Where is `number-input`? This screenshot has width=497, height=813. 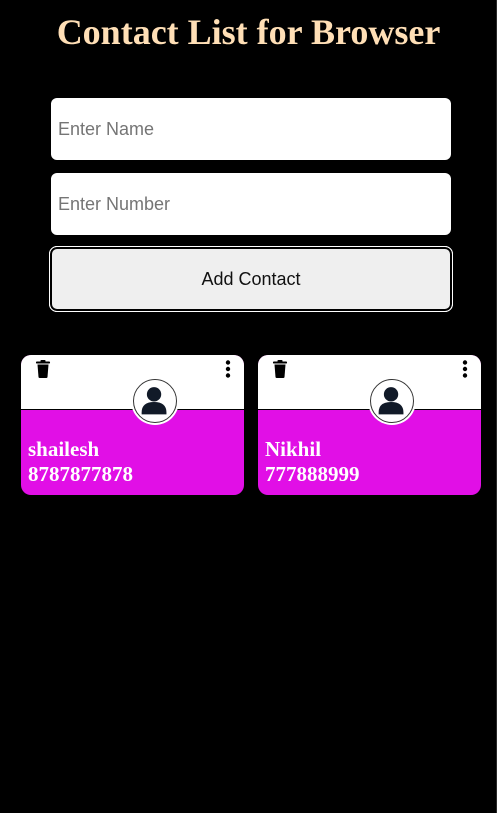 number-input is located at coordinates (251, 204).